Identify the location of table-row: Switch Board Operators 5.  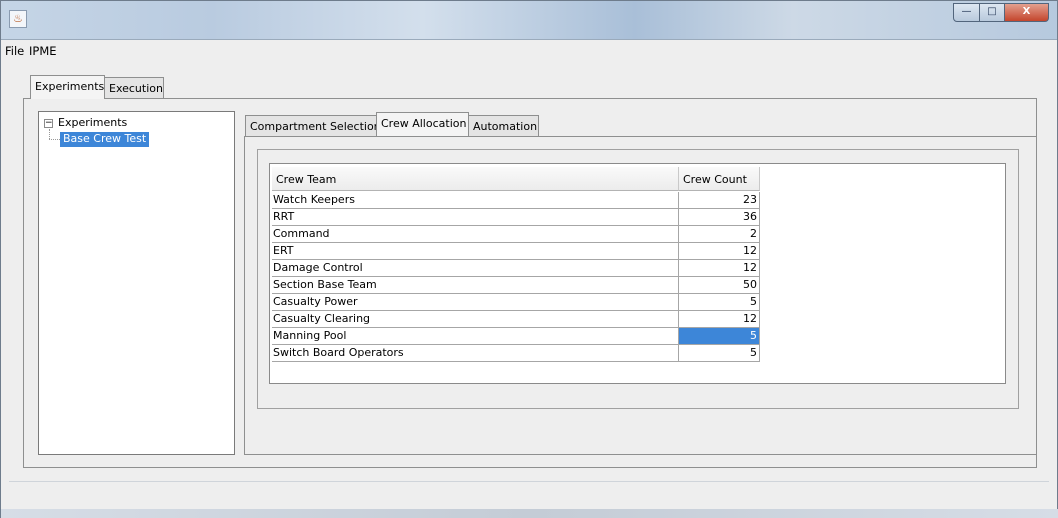
(516, 353).